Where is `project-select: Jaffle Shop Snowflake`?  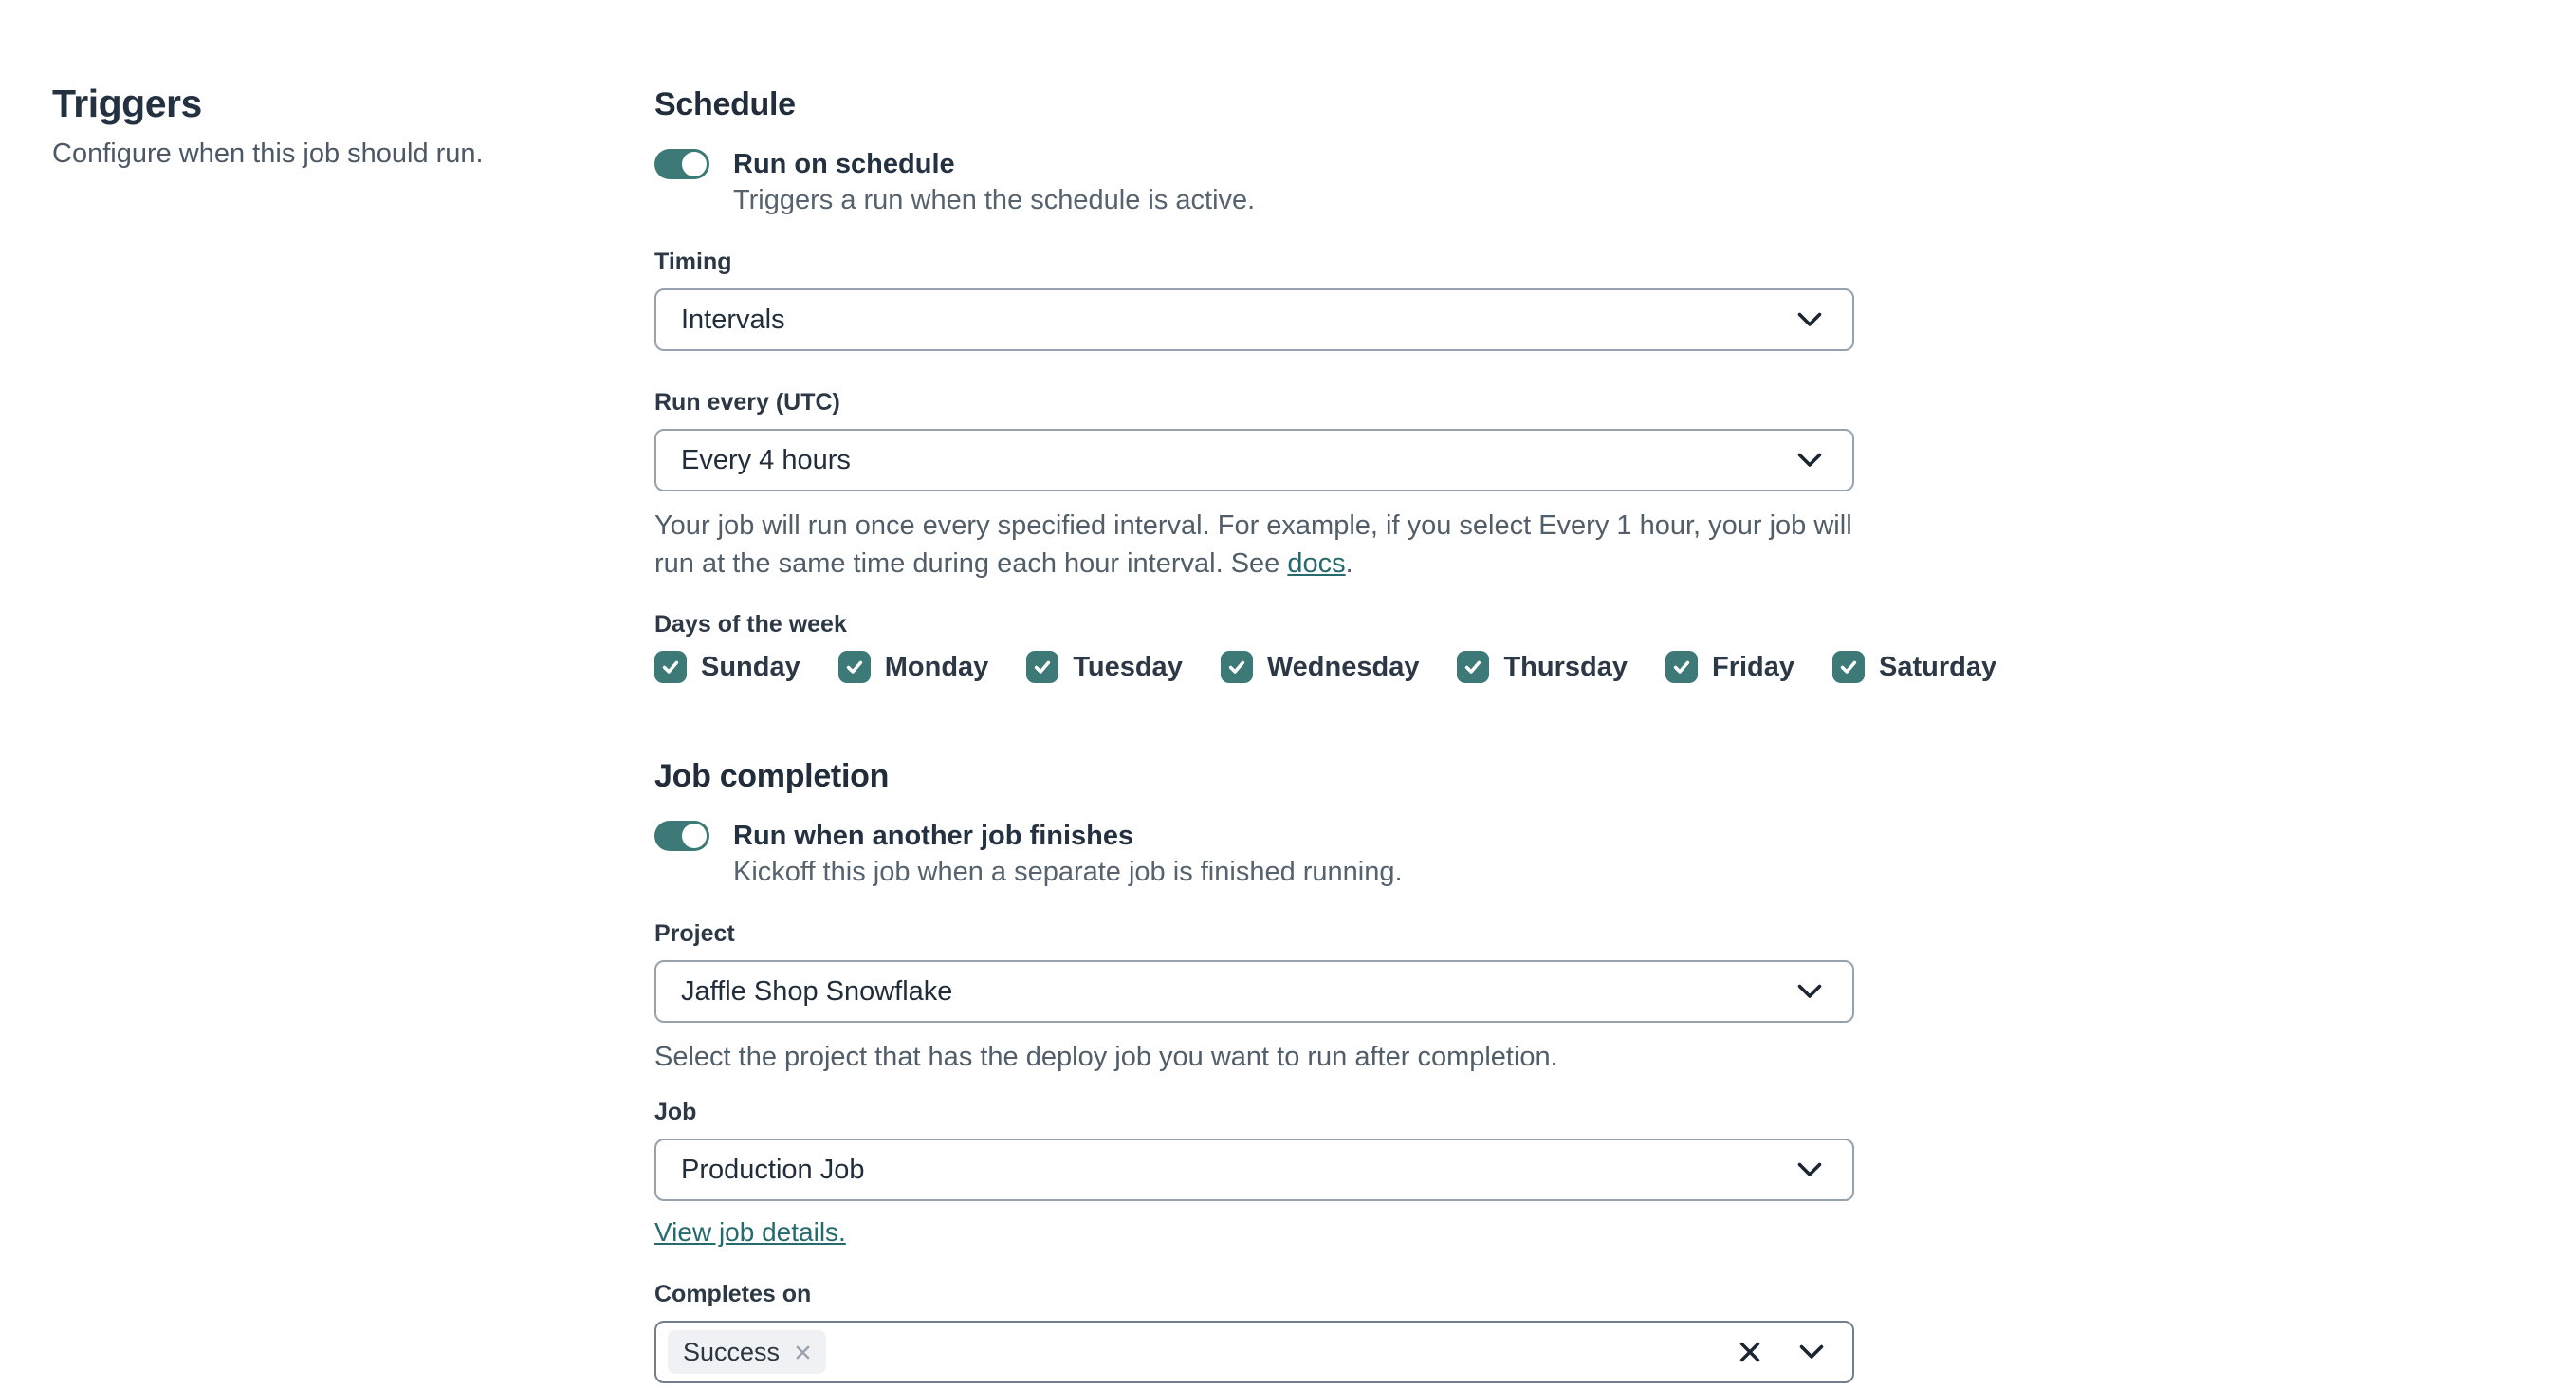
project-select: Jaffle Shop Snowflake is located at coordinates (1254, 991).